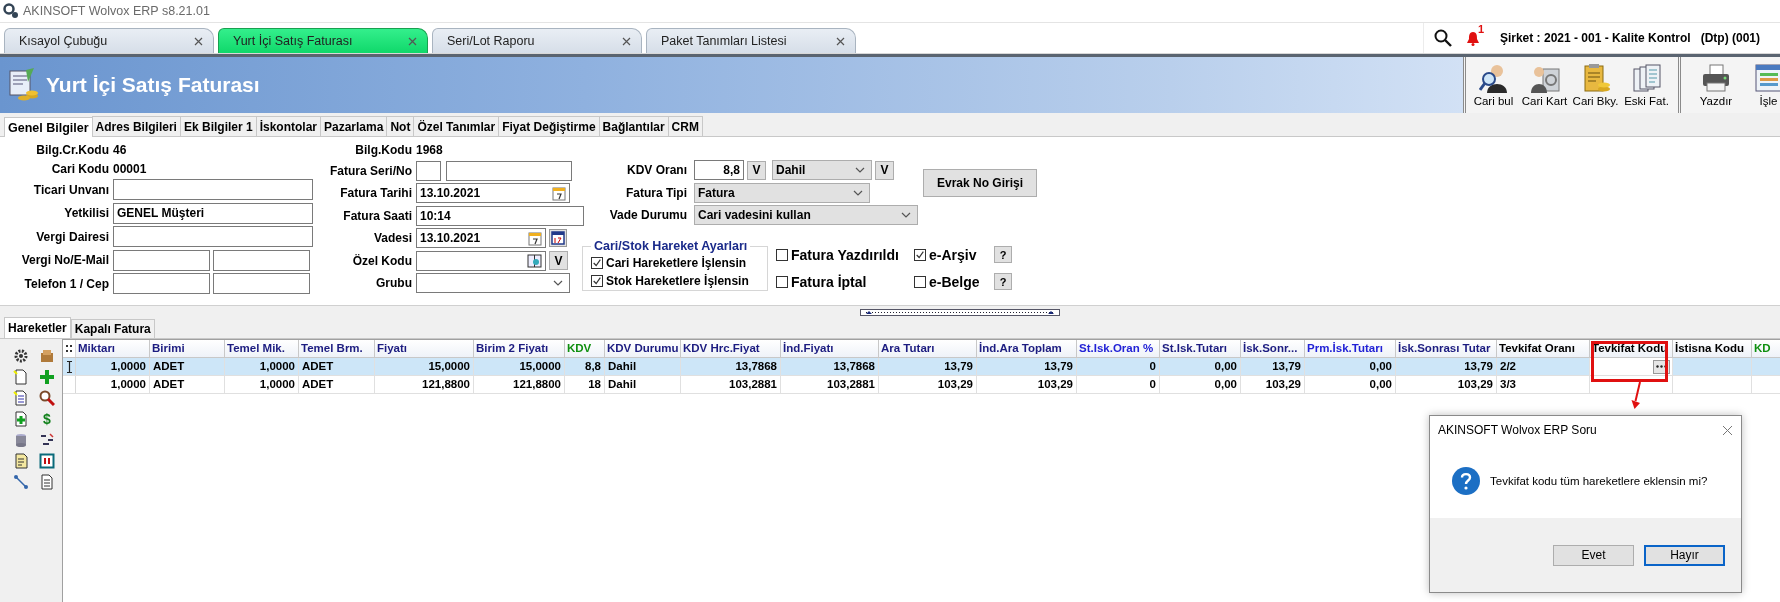  Describe the element at coordinates (928, 348) in the screenshot. I see `column-header: Ara Tutarı` at that location.